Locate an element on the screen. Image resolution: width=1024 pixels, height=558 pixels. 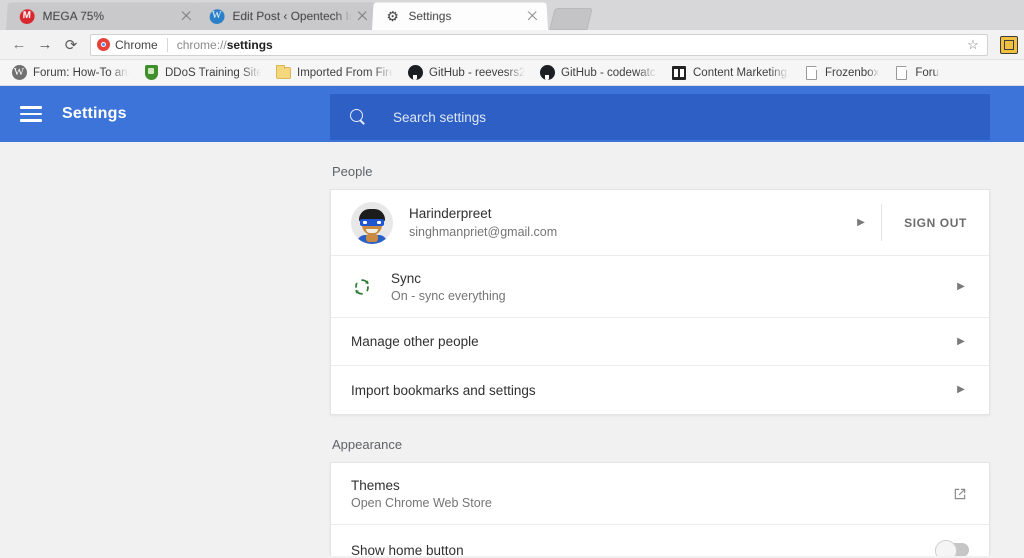
sync-status: On - sync everything is located at coordinates (448, 295).